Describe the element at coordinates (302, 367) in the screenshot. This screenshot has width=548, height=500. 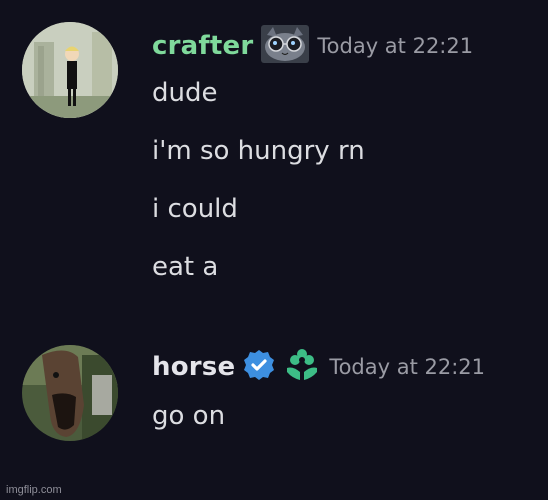
I see `green-flower-badge-icon` at that location.